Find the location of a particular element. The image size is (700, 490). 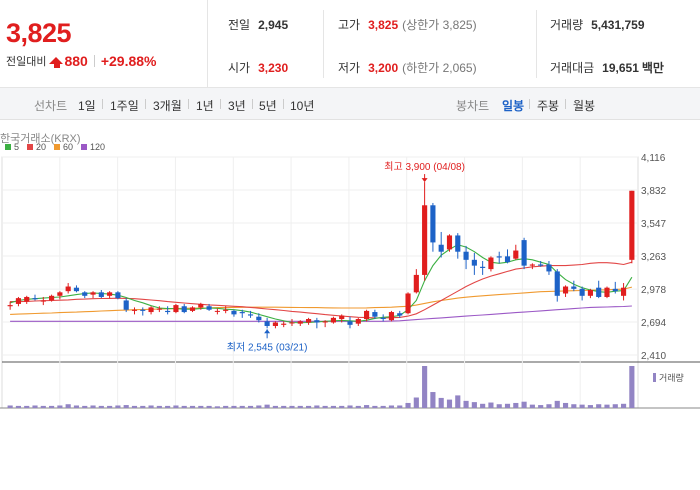

min-price-annotation: 최저 2,545 (03/21) is located at coordinates (267, 347).